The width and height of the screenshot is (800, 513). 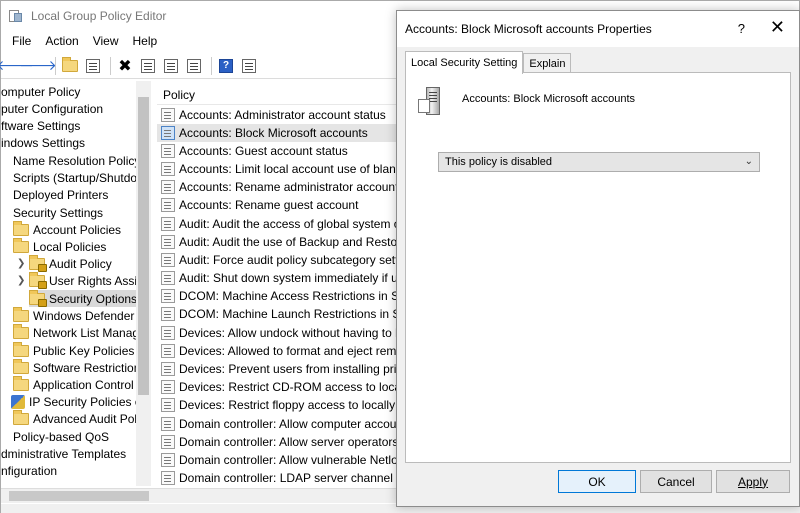 I want to click on dialog-close-icon: ✕, so click(x=777, y=27).